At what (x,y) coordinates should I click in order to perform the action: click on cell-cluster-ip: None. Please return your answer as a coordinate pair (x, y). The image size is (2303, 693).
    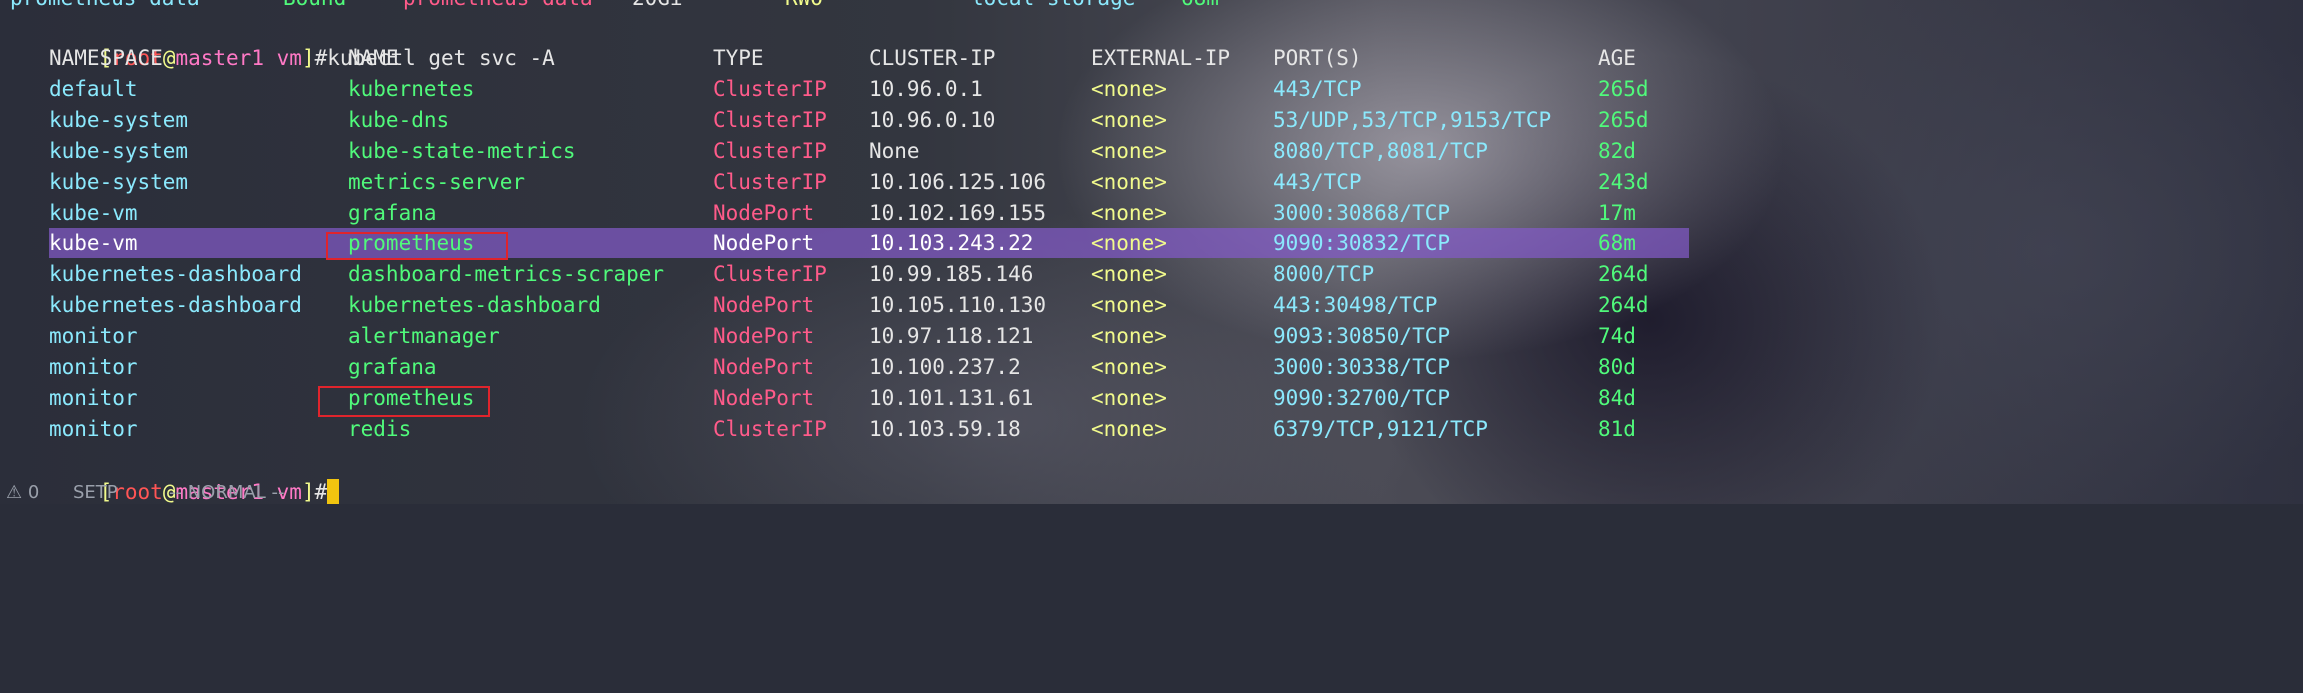
    Looking at the image, I should click on (894, 151).